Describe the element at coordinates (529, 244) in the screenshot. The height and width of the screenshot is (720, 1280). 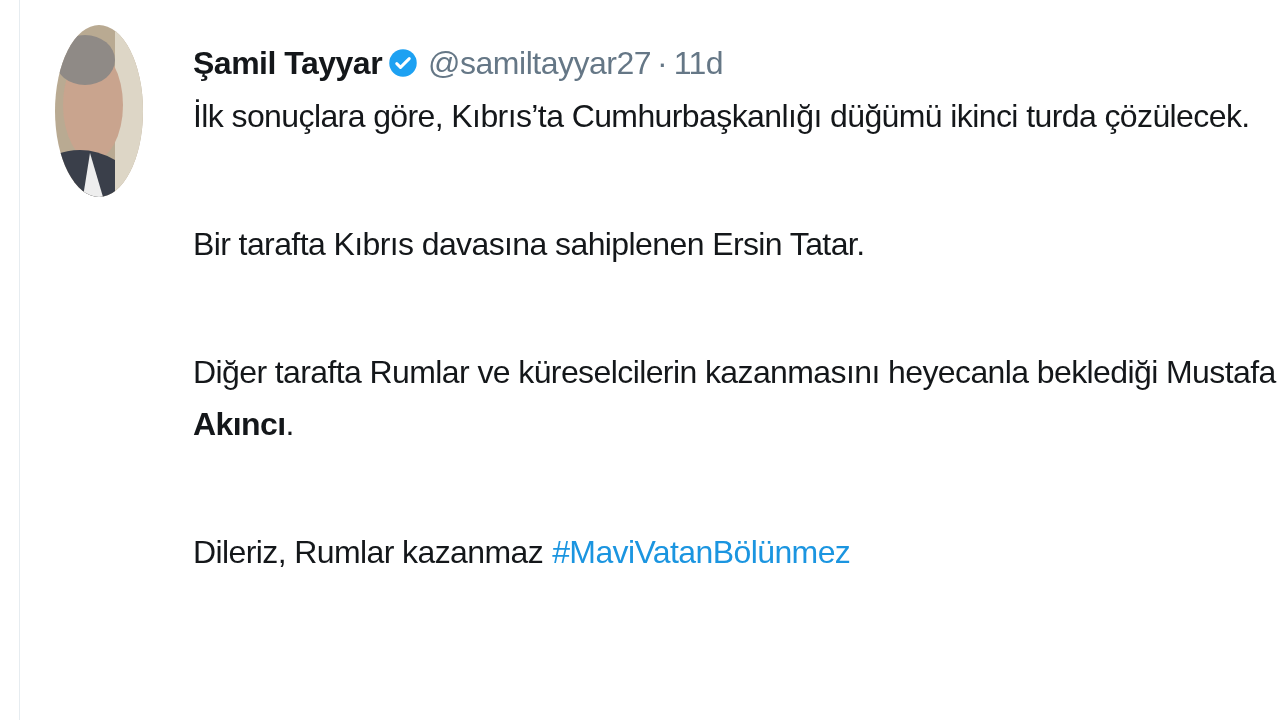
I see `tweet-text: Bir tarafta Kıbrıs davasına sahiplenen Ersin Tatar.` at that location.